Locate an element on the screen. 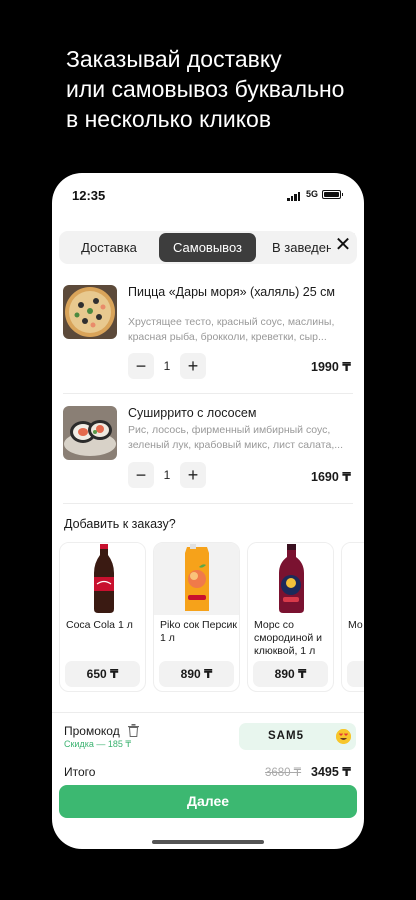 The image size is (416, 900). total-label: Итого is located at coordinates (80, 772).